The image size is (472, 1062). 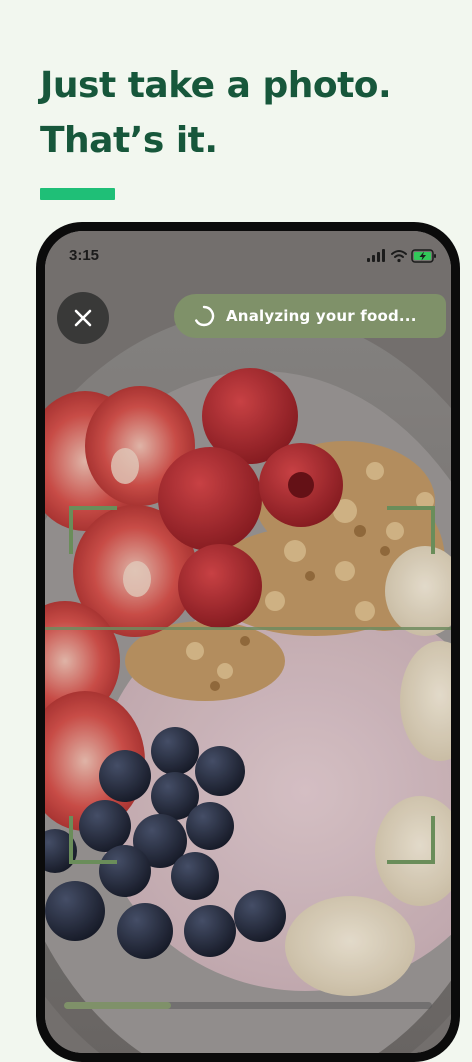 I want to click on battery-charging-icon, so click(x=423, y=256).